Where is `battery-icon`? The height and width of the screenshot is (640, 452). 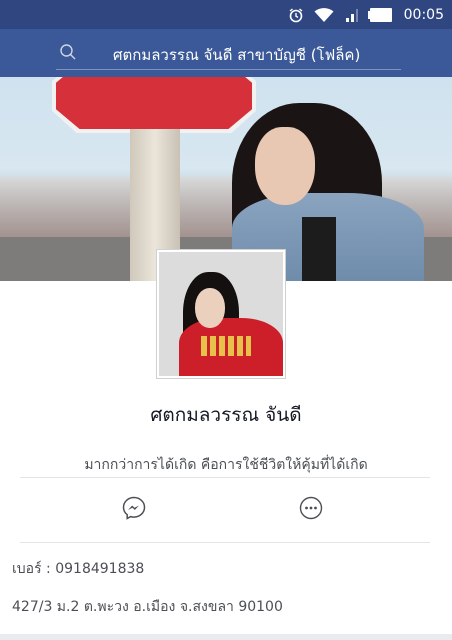
battery-icon is located at coordinates (379, 14).